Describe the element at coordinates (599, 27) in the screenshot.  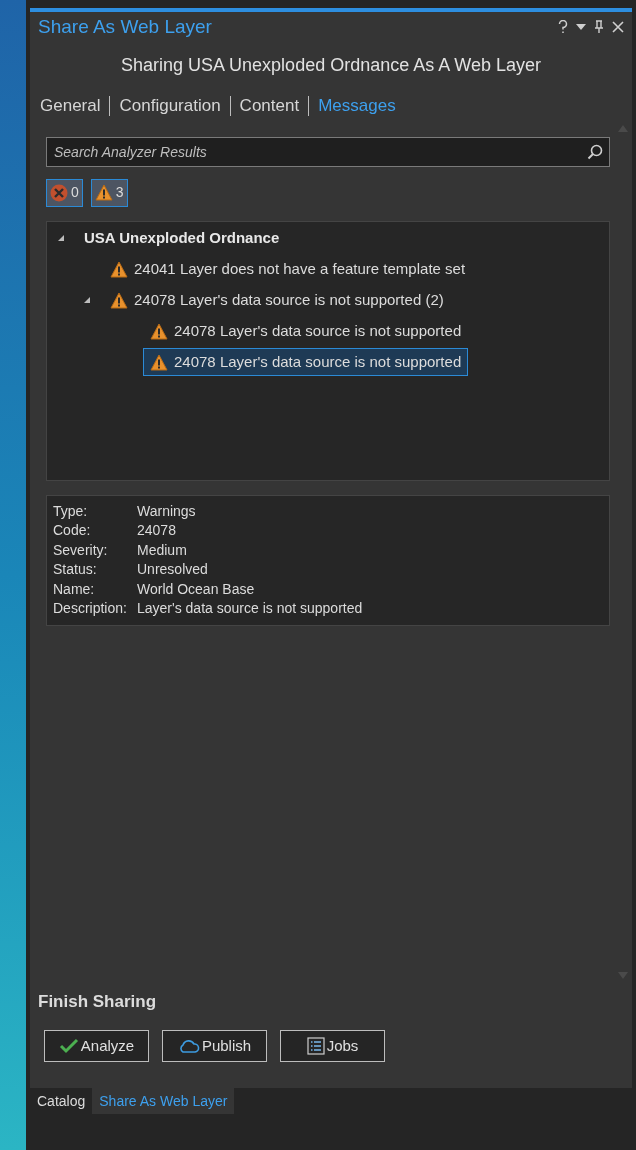
I see `pin-icon` at that location.